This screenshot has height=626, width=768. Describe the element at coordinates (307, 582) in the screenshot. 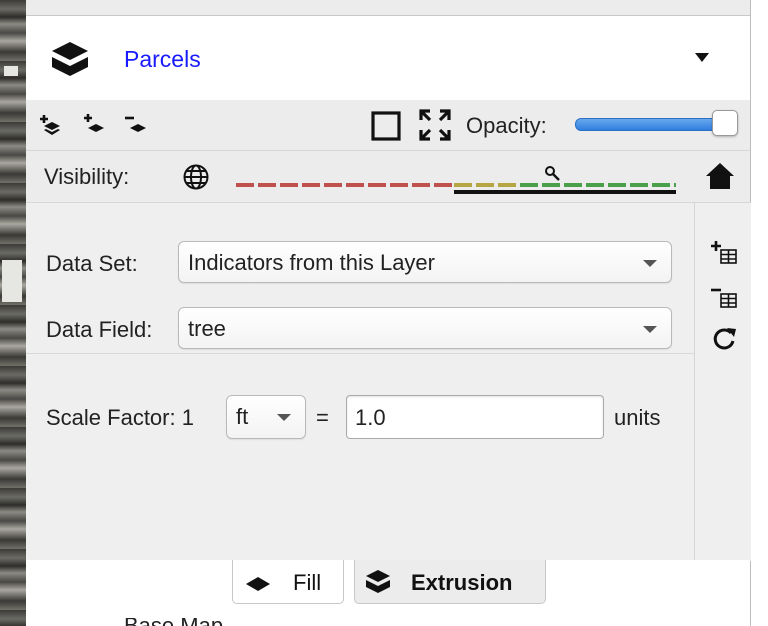

I see `tab-fill-label: Fill` at that location.